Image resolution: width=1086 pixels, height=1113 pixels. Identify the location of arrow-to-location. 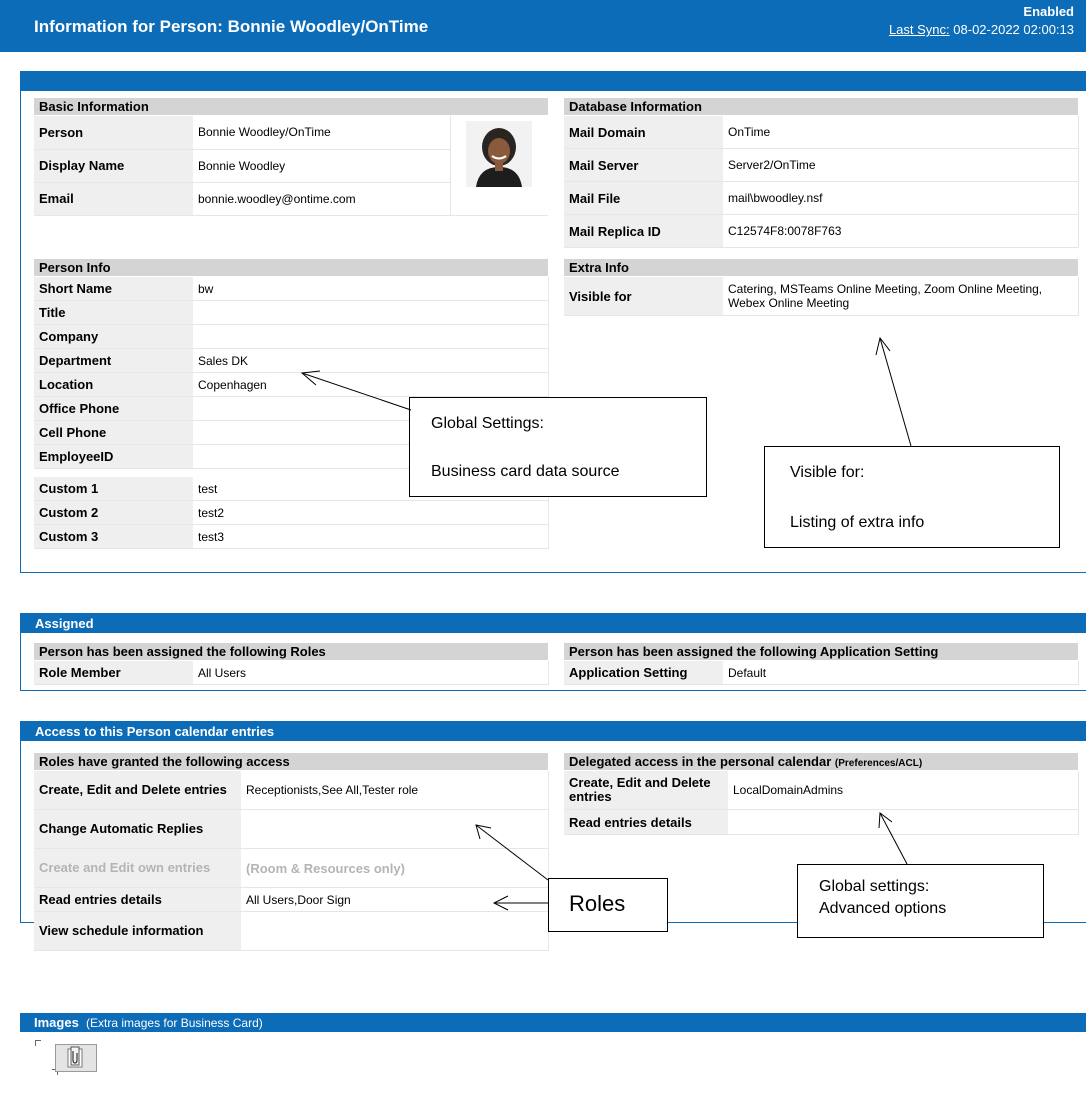
(356, 391).